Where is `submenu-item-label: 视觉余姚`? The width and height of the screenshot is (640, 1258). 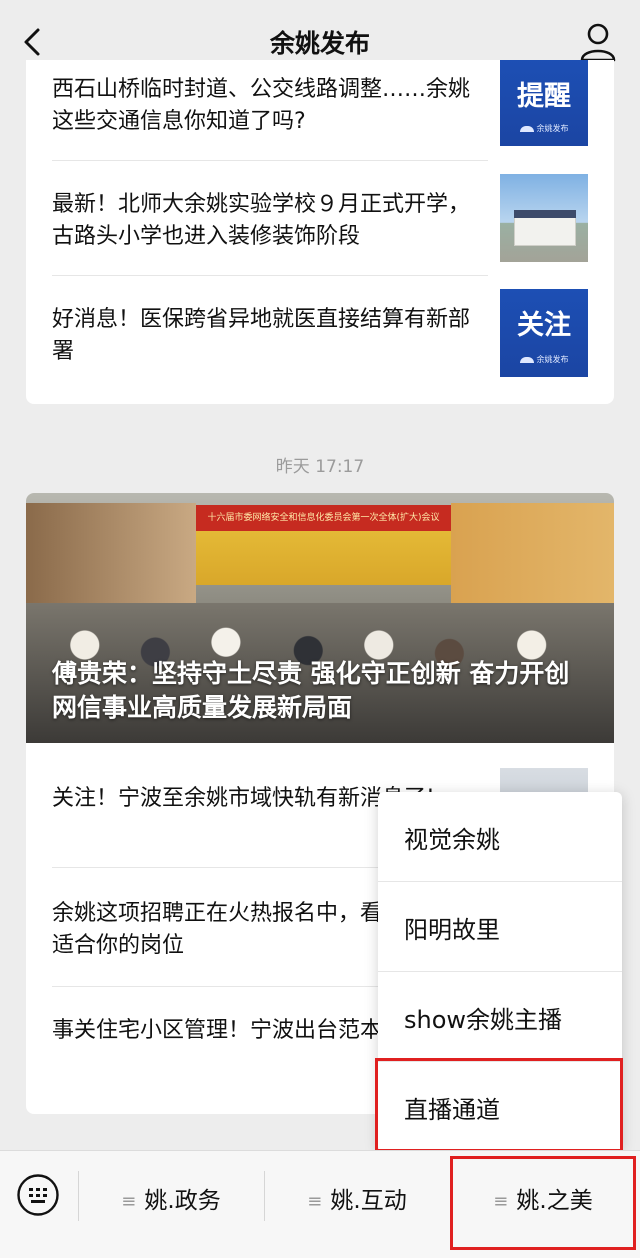 submenu-item-label: 视觉余姚 is located at coordinates (452, 840).